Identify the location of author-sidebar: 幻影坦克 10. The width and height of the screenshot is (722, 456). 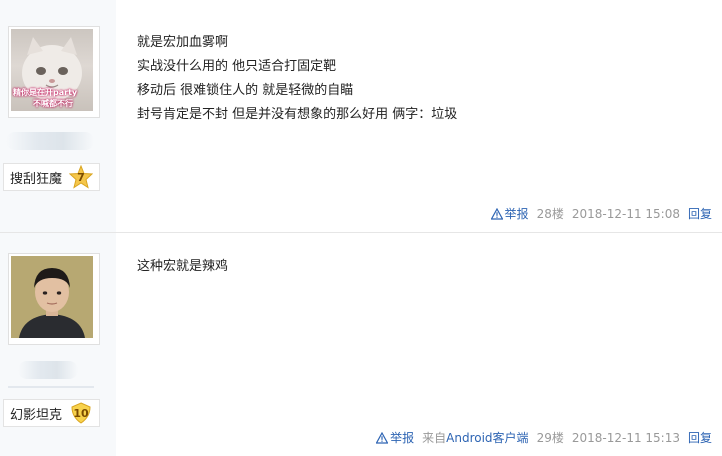
(58, 344).